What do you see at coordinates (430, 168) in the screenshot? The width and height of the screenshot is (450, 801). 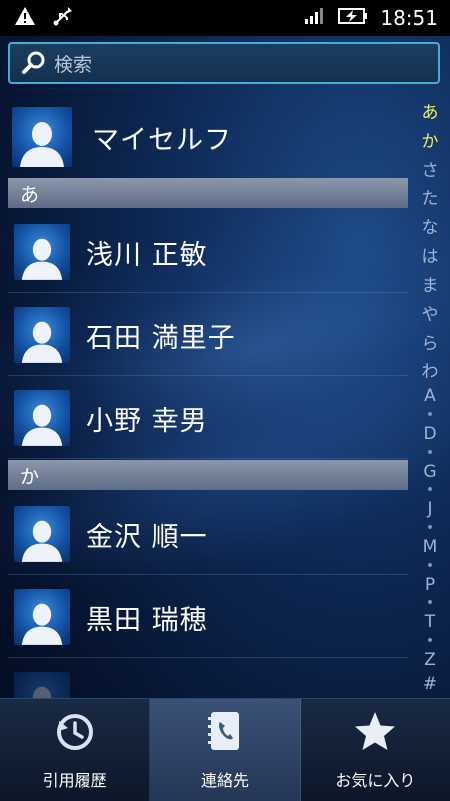 I see `index-letter: さ` at bounding box center [430, 168].